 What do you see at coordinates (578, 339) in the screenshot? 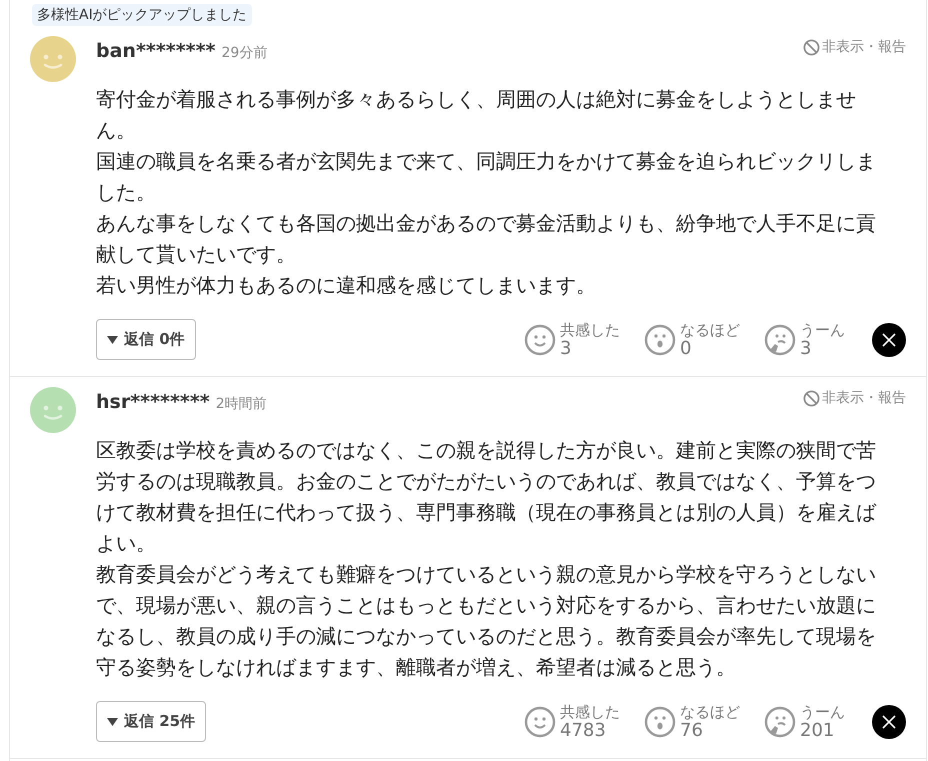
I see `reaction-button: 共感した 3` at bounding box center [578, 339].